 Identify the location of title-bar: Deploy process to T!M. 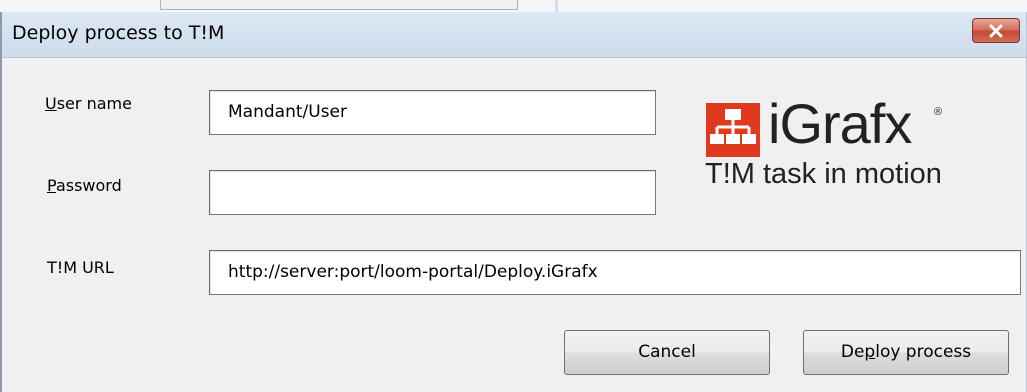
(514, 35).